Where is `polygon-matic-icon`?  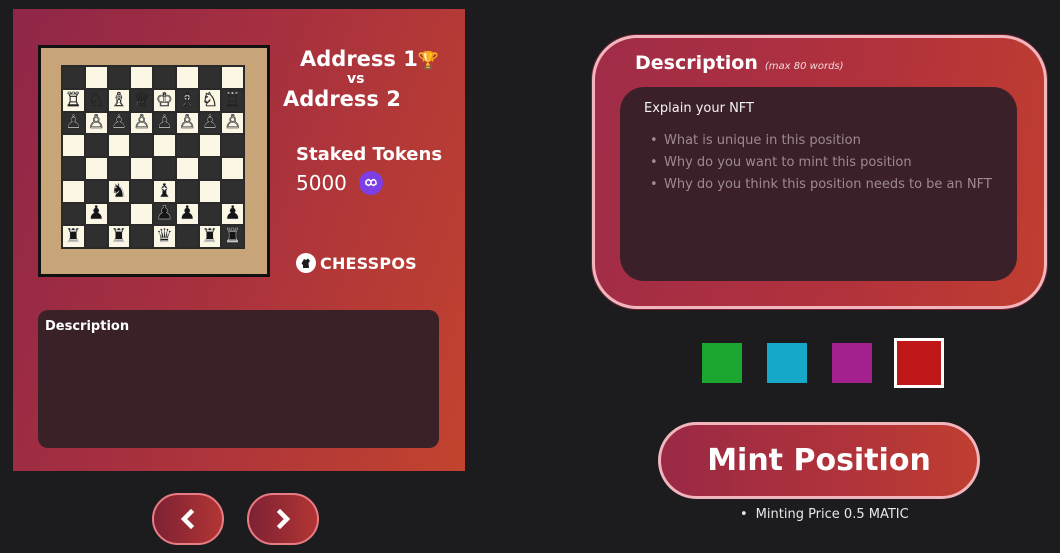
polygon-matic-icon is located at coordinates (370, 183).